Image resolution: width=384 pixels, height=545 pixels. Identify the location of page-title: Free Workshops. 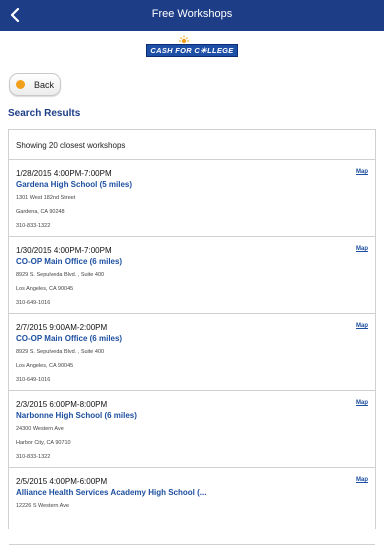
(192, 14).